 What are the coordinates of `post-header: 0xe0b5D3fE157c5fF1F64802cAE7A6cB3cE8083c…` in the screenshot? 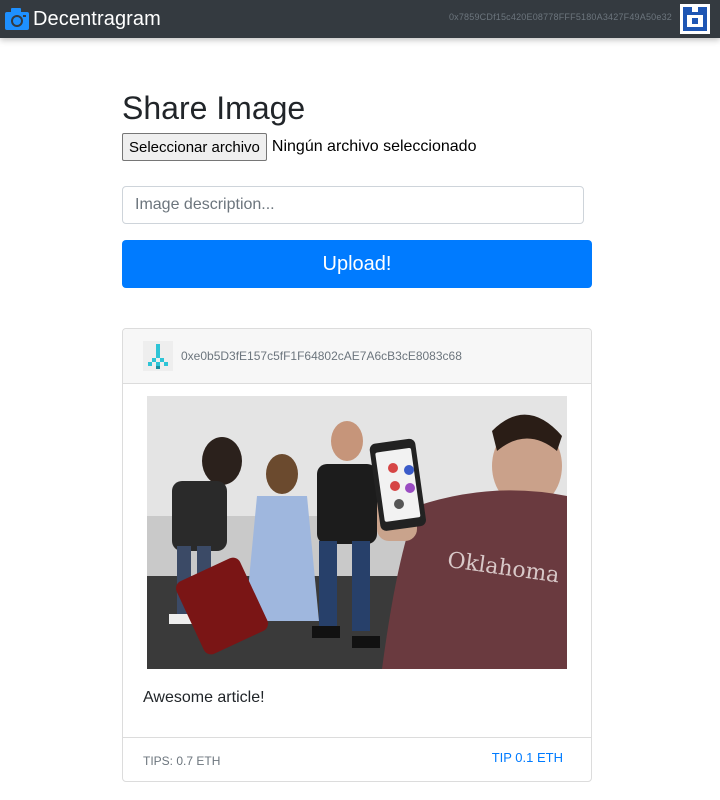 It's located at (357, 356).